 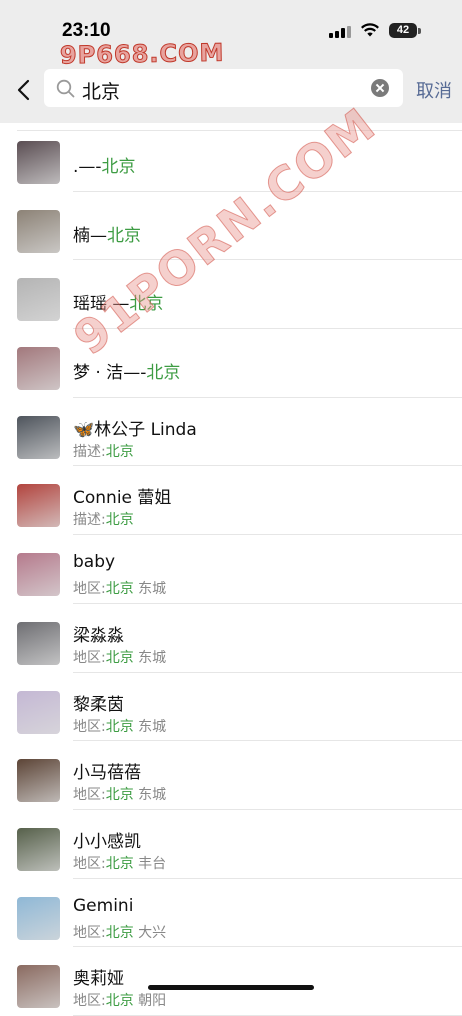 What do you see at coordinates (150, 932) in the screenshot?
I see `result-detail-suffix: 大兴` at bounding box center [150, 932].